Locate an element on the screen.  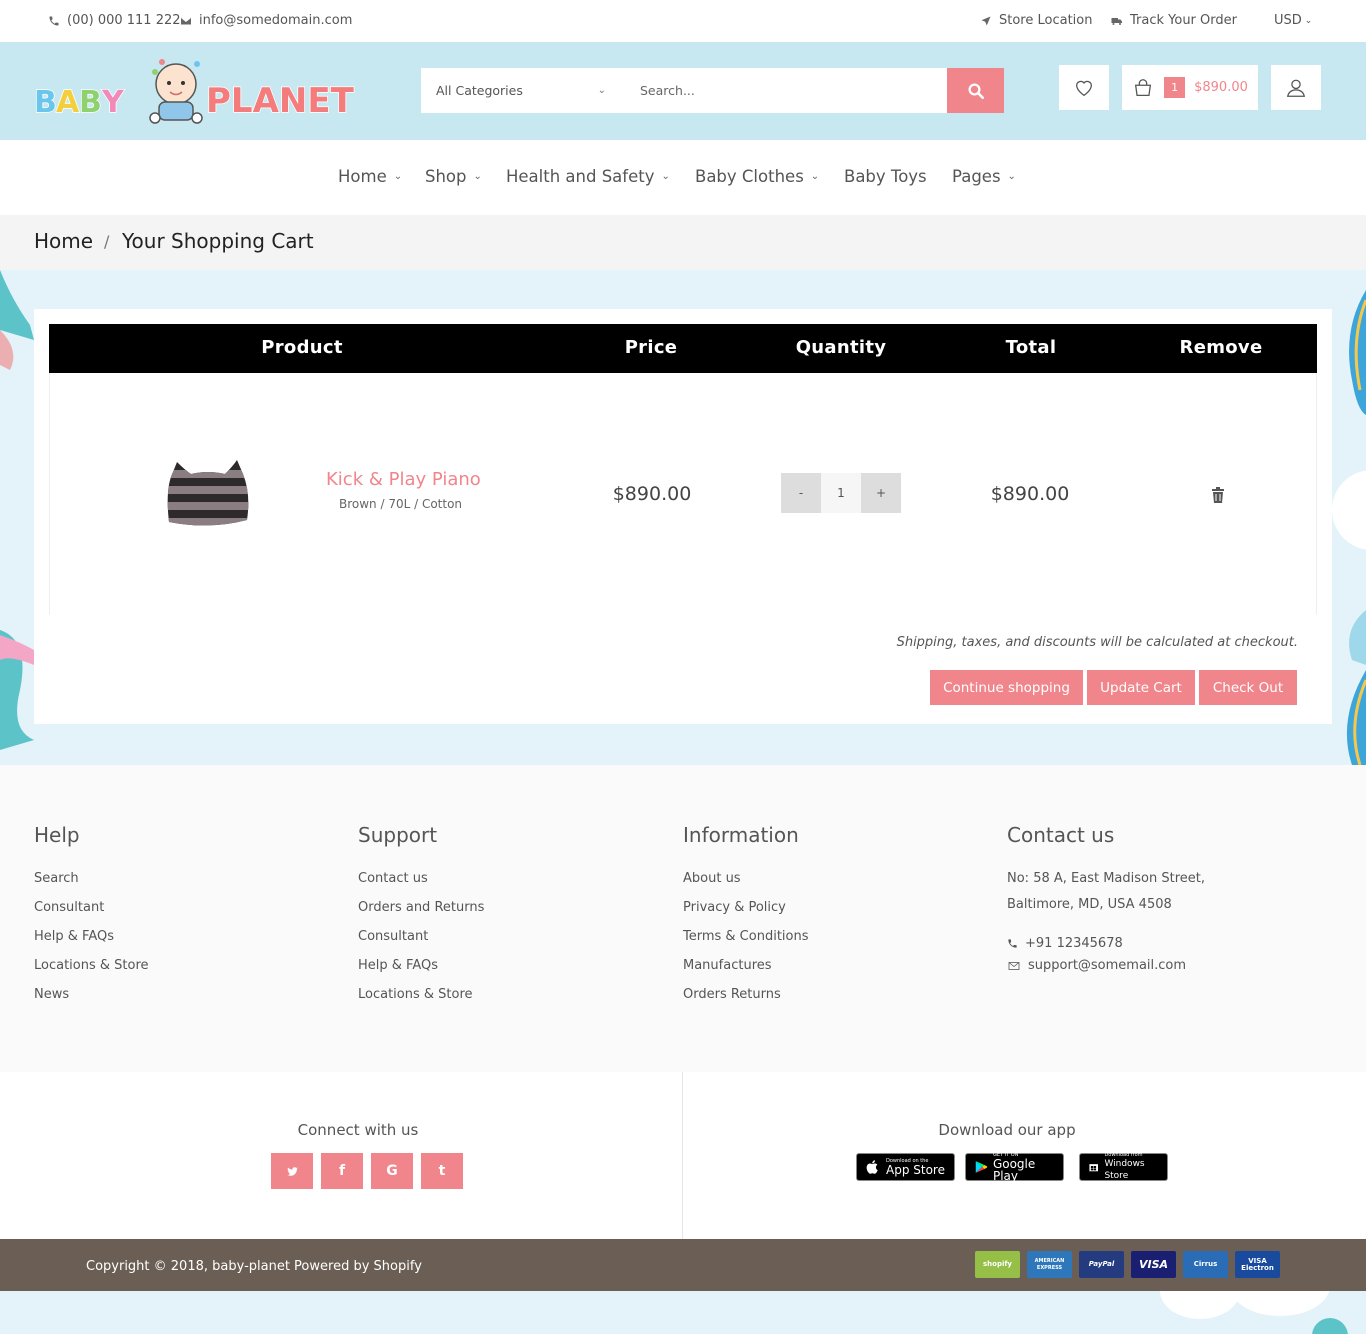
contact-phone: +91 12345678 is located at coordinates (1106, 943).